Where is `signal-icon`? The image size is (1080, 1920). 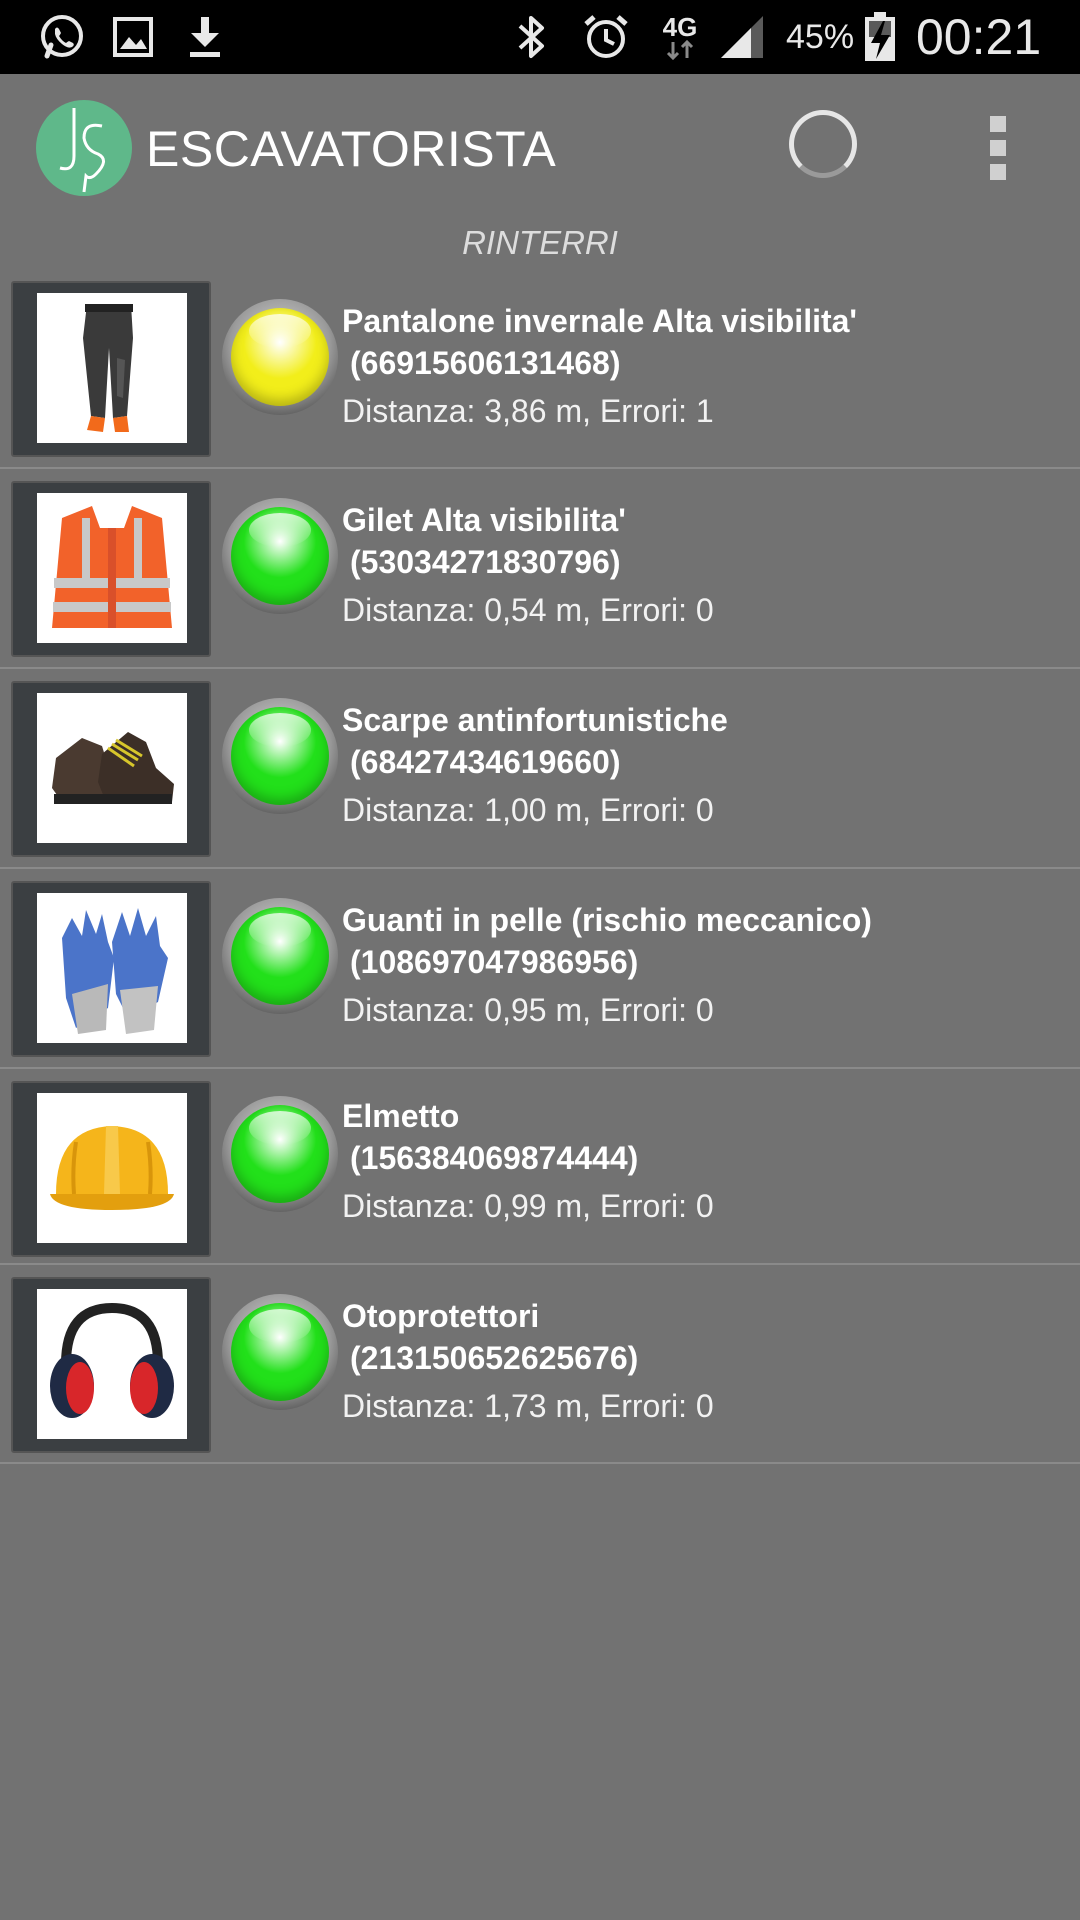 signal-icon is located at coordinates (742, 37).